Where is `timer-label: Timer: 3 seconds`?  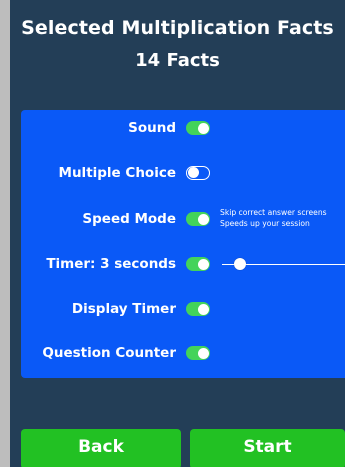 timer-label: Timer: 3 seconds is located at coordinates (111, 264).